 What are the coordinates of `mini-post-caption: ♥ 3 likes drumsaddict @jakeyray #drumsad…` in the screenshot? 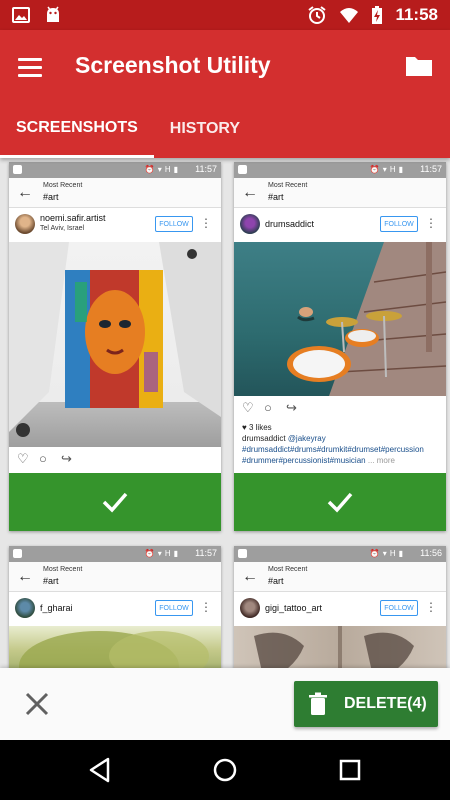 It's located at (340, 444).